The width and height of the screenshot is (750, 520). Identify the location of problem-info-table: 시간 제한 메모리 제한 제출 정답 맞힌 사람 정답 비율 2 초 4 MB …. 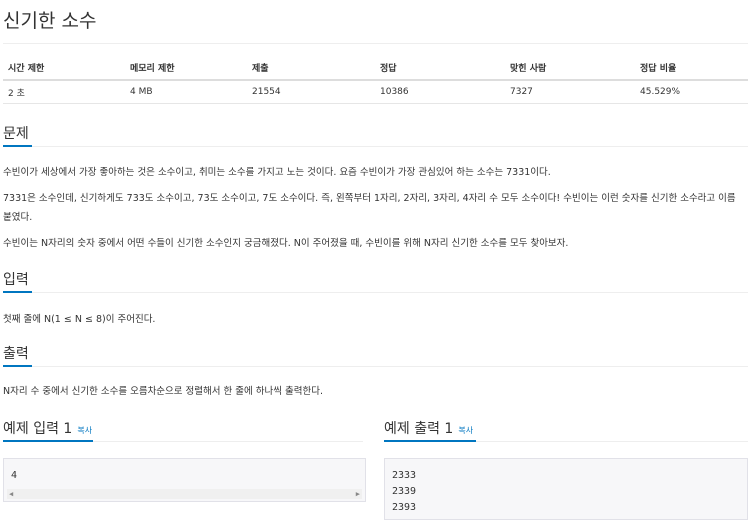
(375, 79).